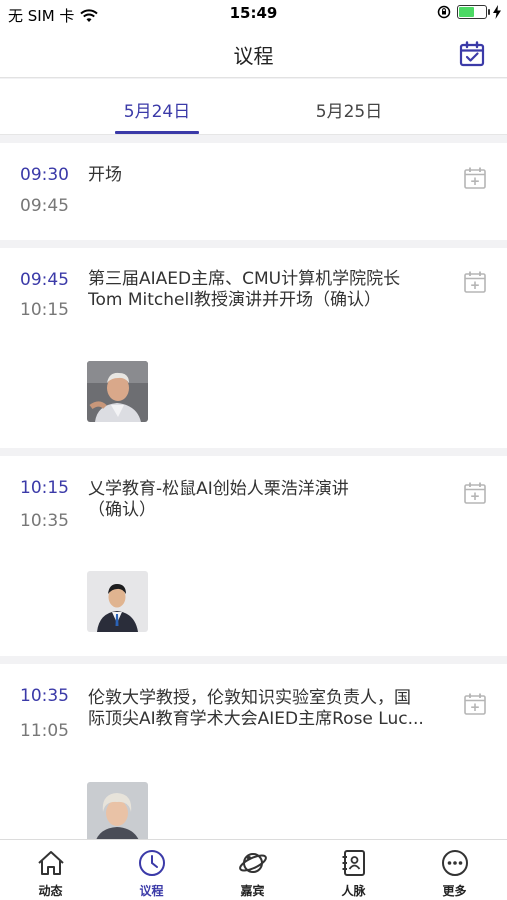 The width and height of the screenshot is (507, 900). What do you see at coordinates (353, 891) in the screenshot?
I see `bottom-tab-label: 人脉` at bounding box center [353, 891].